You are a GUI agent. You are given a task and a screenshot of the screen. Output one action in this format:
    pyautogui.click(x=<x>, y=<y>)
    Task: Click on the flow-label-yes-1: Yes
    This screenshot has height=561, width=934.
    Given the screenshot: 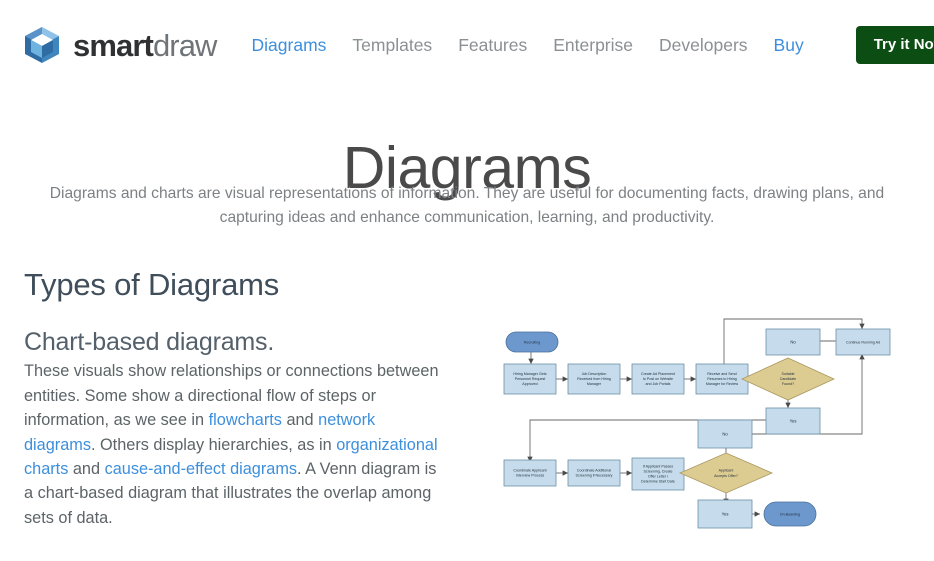 What is the action you would take?
    pyautogui.click(x=793, y=421)
    